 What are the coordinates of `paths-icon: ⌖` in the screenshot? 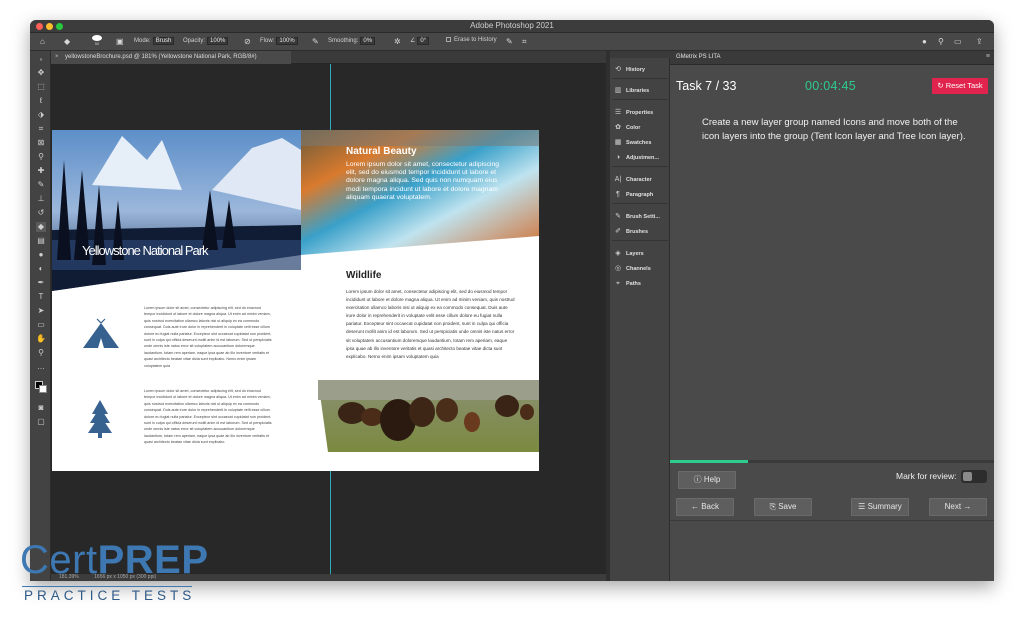 It's located at (618, 283).